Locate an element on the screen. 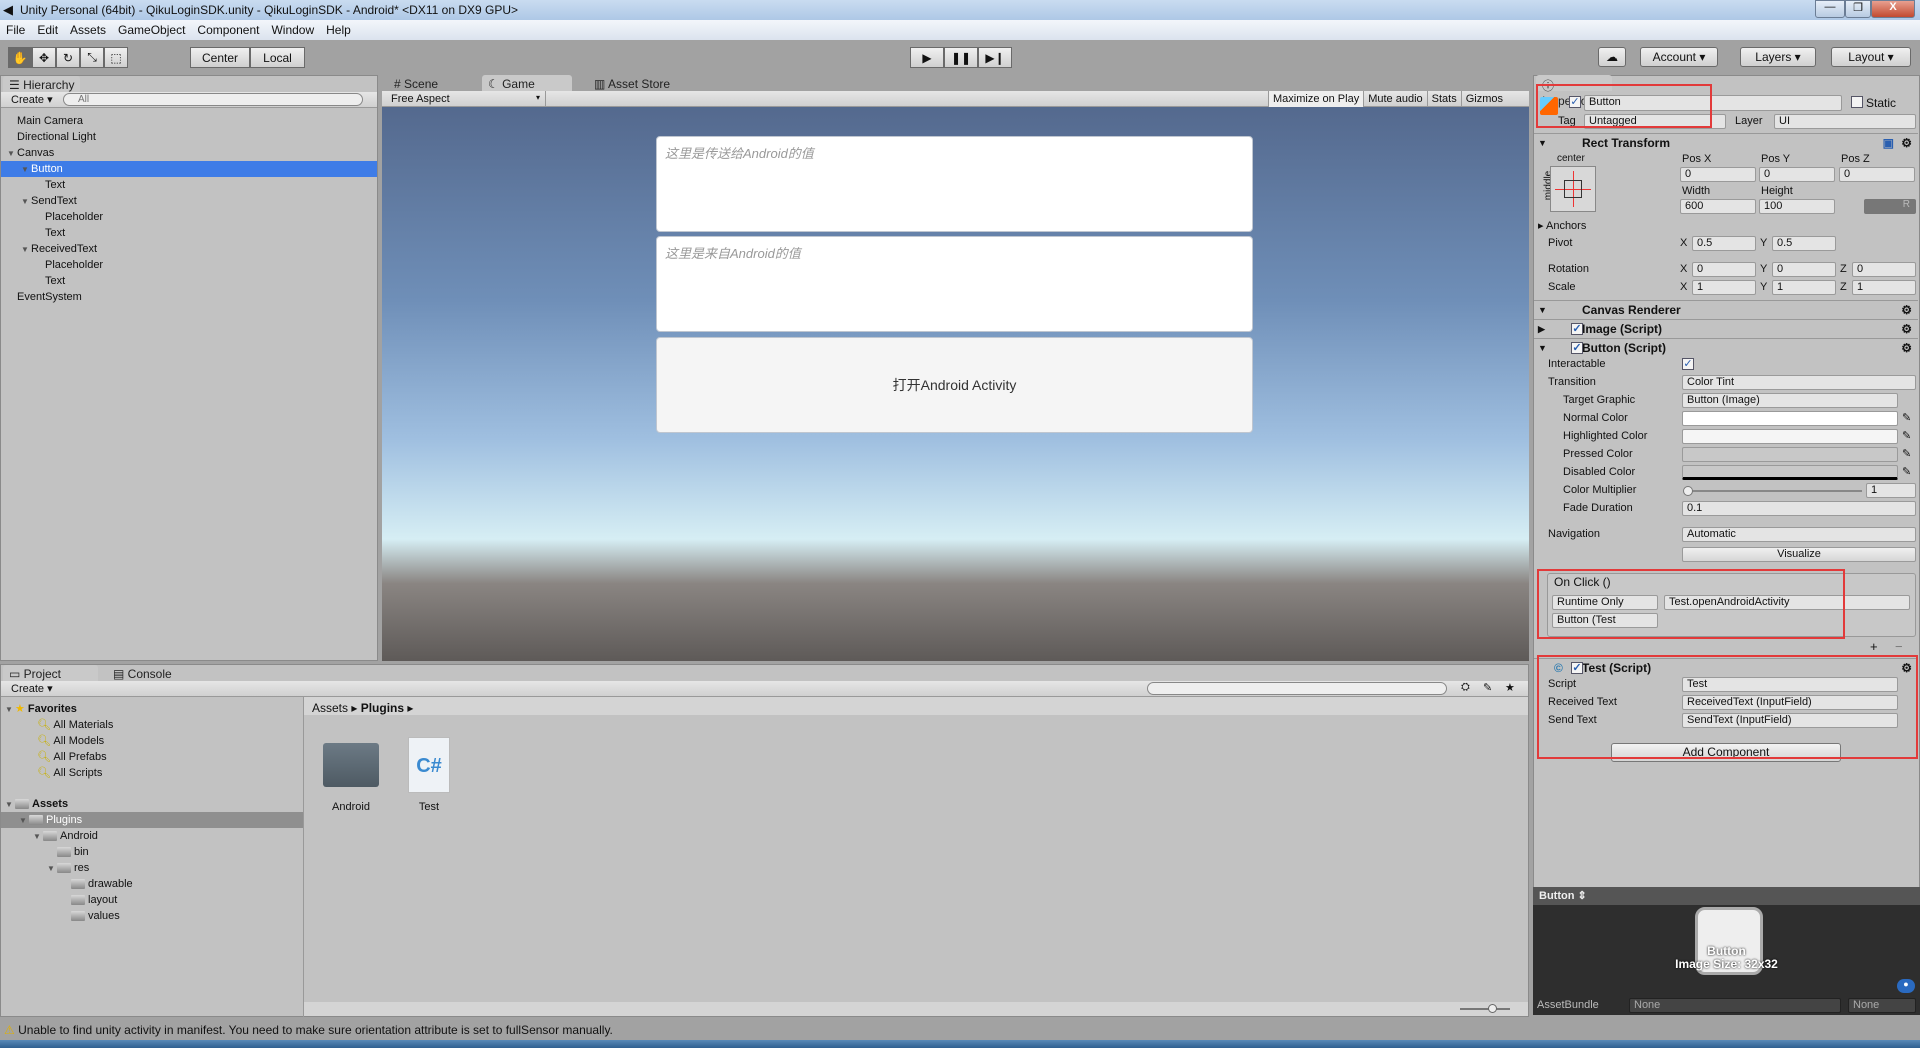  favorite-item: 🔍︎ All Scripts is located at coordinates (152, 773).